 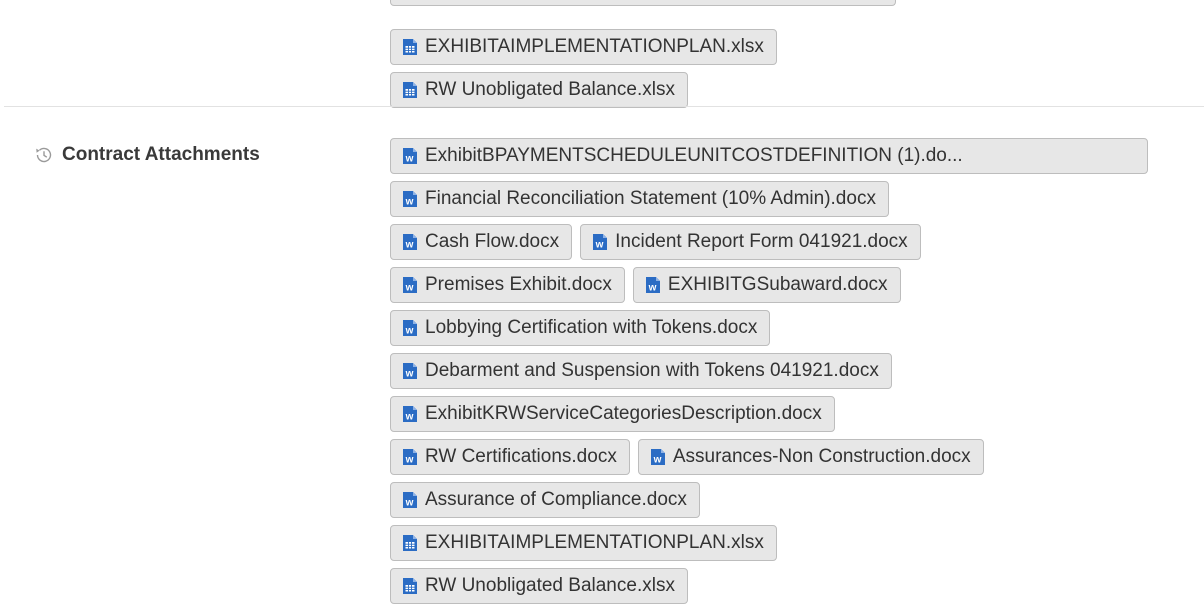 I want to click on contract-attachments-title: Contract Attachments, so click(x=161, y=154).